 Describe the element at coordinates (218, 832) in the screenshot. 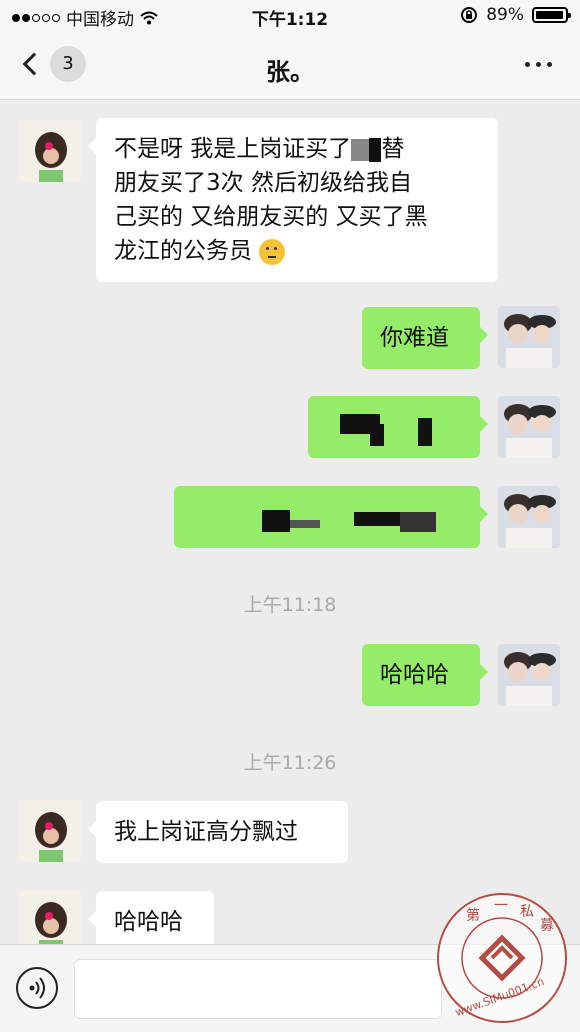

I see `message-bubble-them: 我上岗证高分飘过` at that location.